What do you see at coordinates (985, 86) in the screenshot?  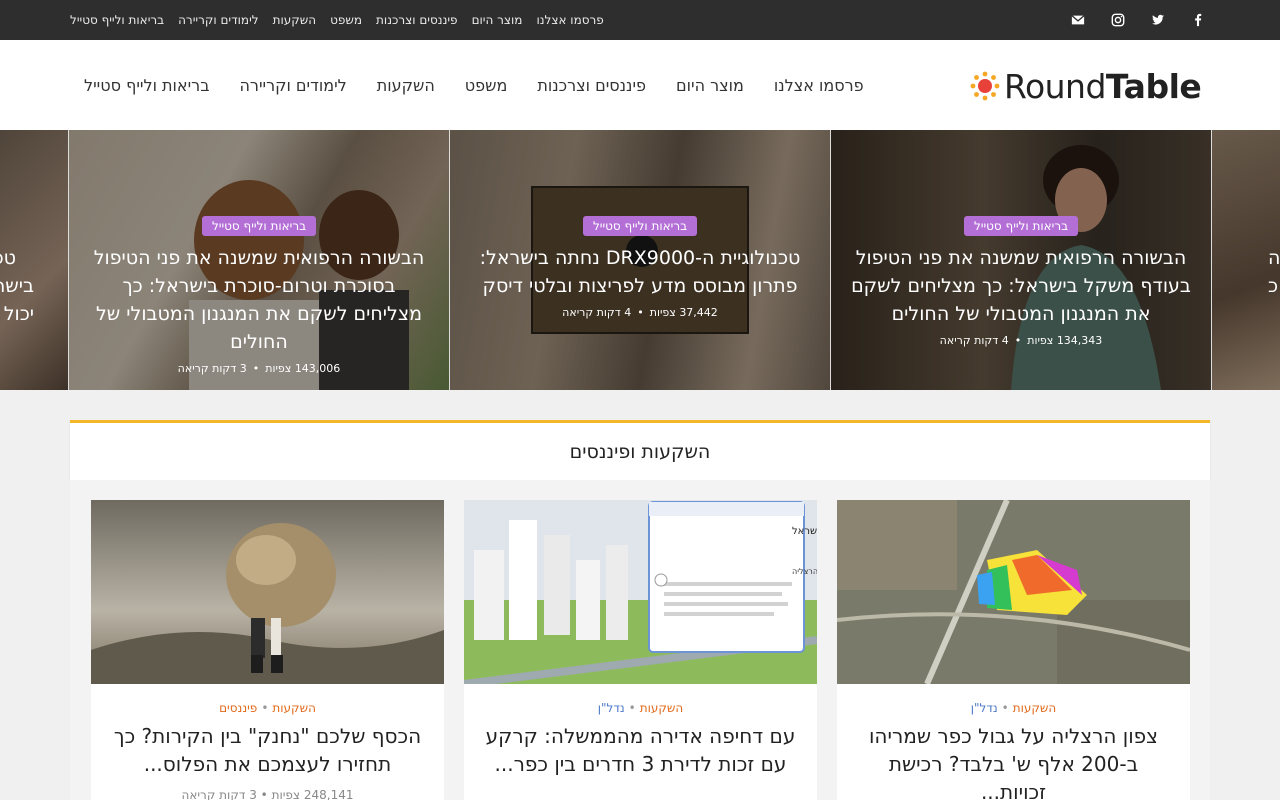 I see `sun-logo-icon` at bounding box center [985, 86].